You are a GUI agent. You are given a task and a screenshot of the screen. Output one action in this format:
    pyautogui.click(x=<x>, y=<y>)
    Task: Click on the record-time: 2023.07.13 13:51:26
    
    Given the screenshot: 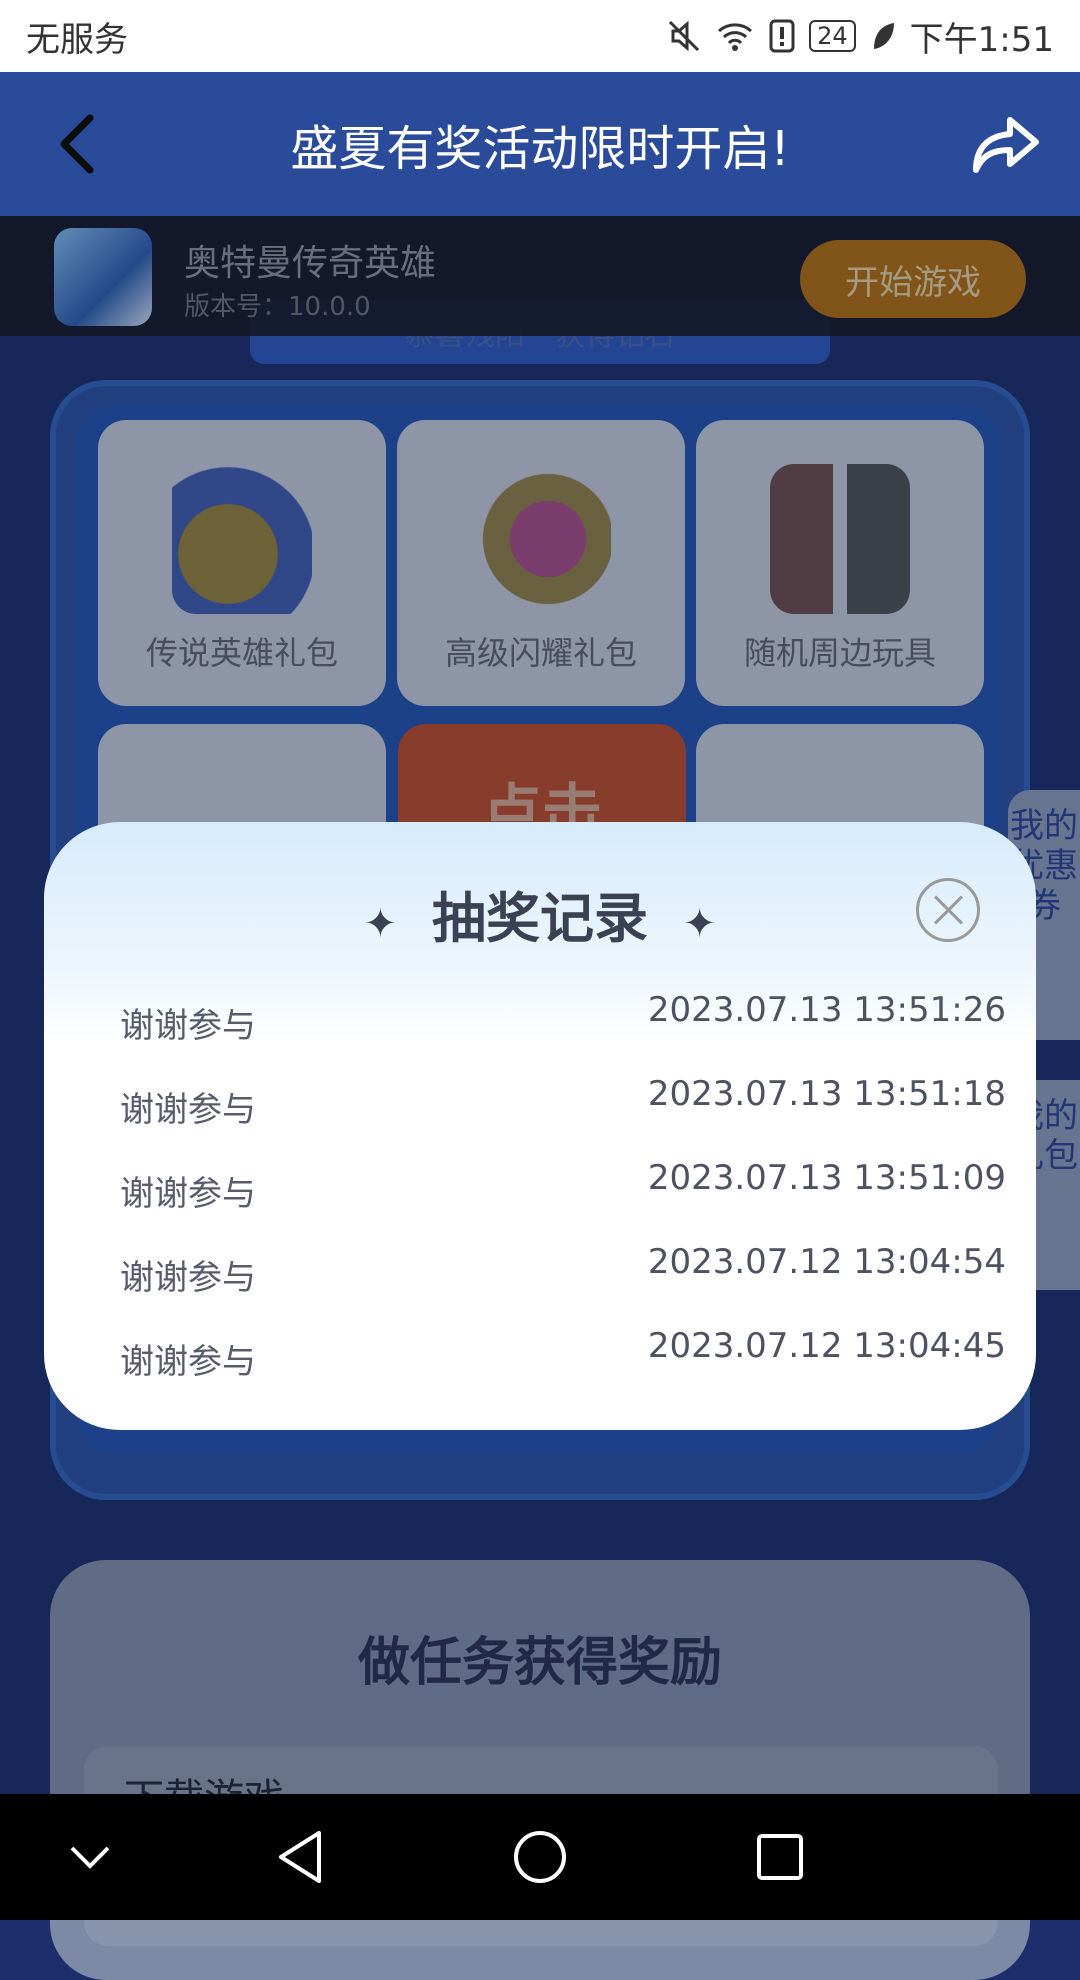 What is the action you would take?
    pyautogui.click(x=826, y=1010)
    